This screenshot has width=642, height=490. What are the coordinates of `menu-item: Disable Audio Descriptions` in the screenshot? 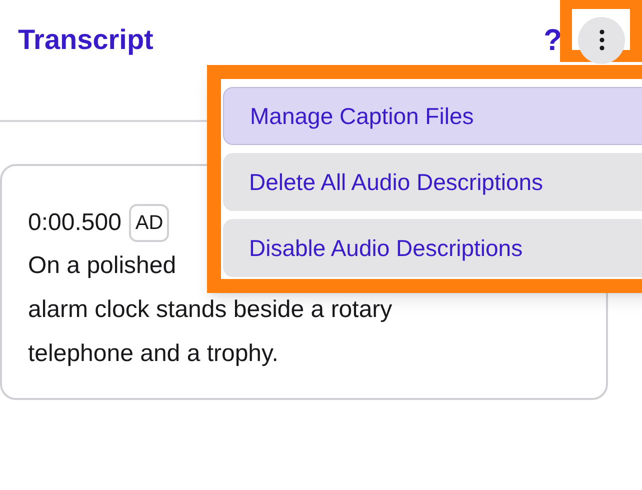 It's located at (432, 248).